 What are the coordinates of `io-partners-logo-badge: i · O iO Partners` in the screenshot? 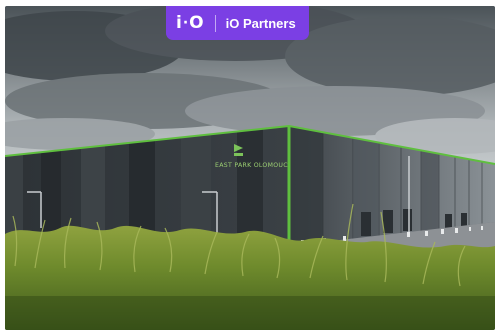 It's located at (237, 23).